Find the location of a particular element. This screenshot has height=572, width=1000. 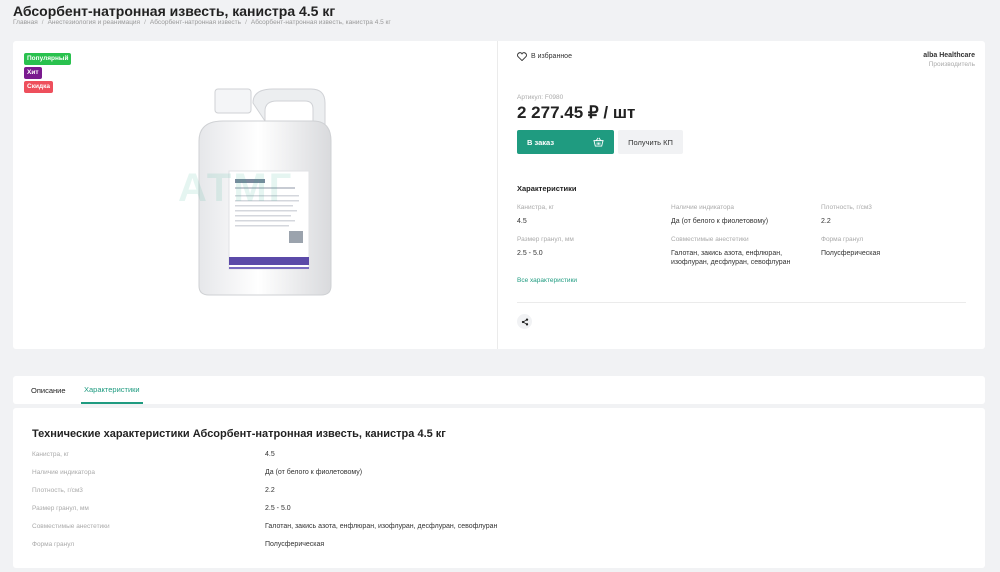

basket-icon is located at coordinates (598, 142).